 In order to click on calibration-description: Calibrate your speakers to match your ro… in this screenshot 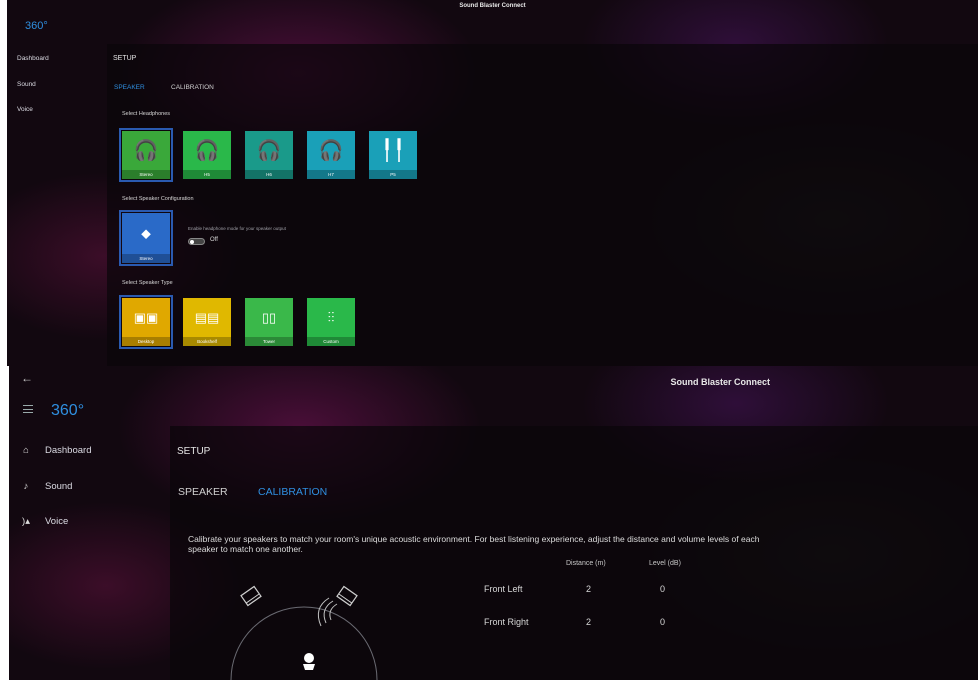, I will do `click(474, 544)`.